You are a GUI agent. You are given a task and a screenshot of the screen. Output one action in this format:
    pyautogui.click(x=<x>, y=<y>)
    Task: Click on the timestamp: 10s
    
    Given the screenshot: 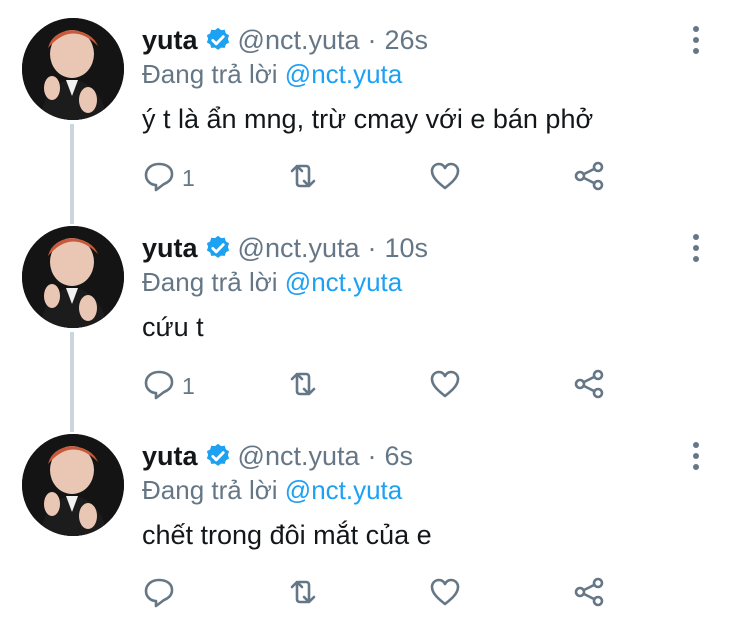 What is the action you would take?
    pyautogui.click(x=407, y=248)
    